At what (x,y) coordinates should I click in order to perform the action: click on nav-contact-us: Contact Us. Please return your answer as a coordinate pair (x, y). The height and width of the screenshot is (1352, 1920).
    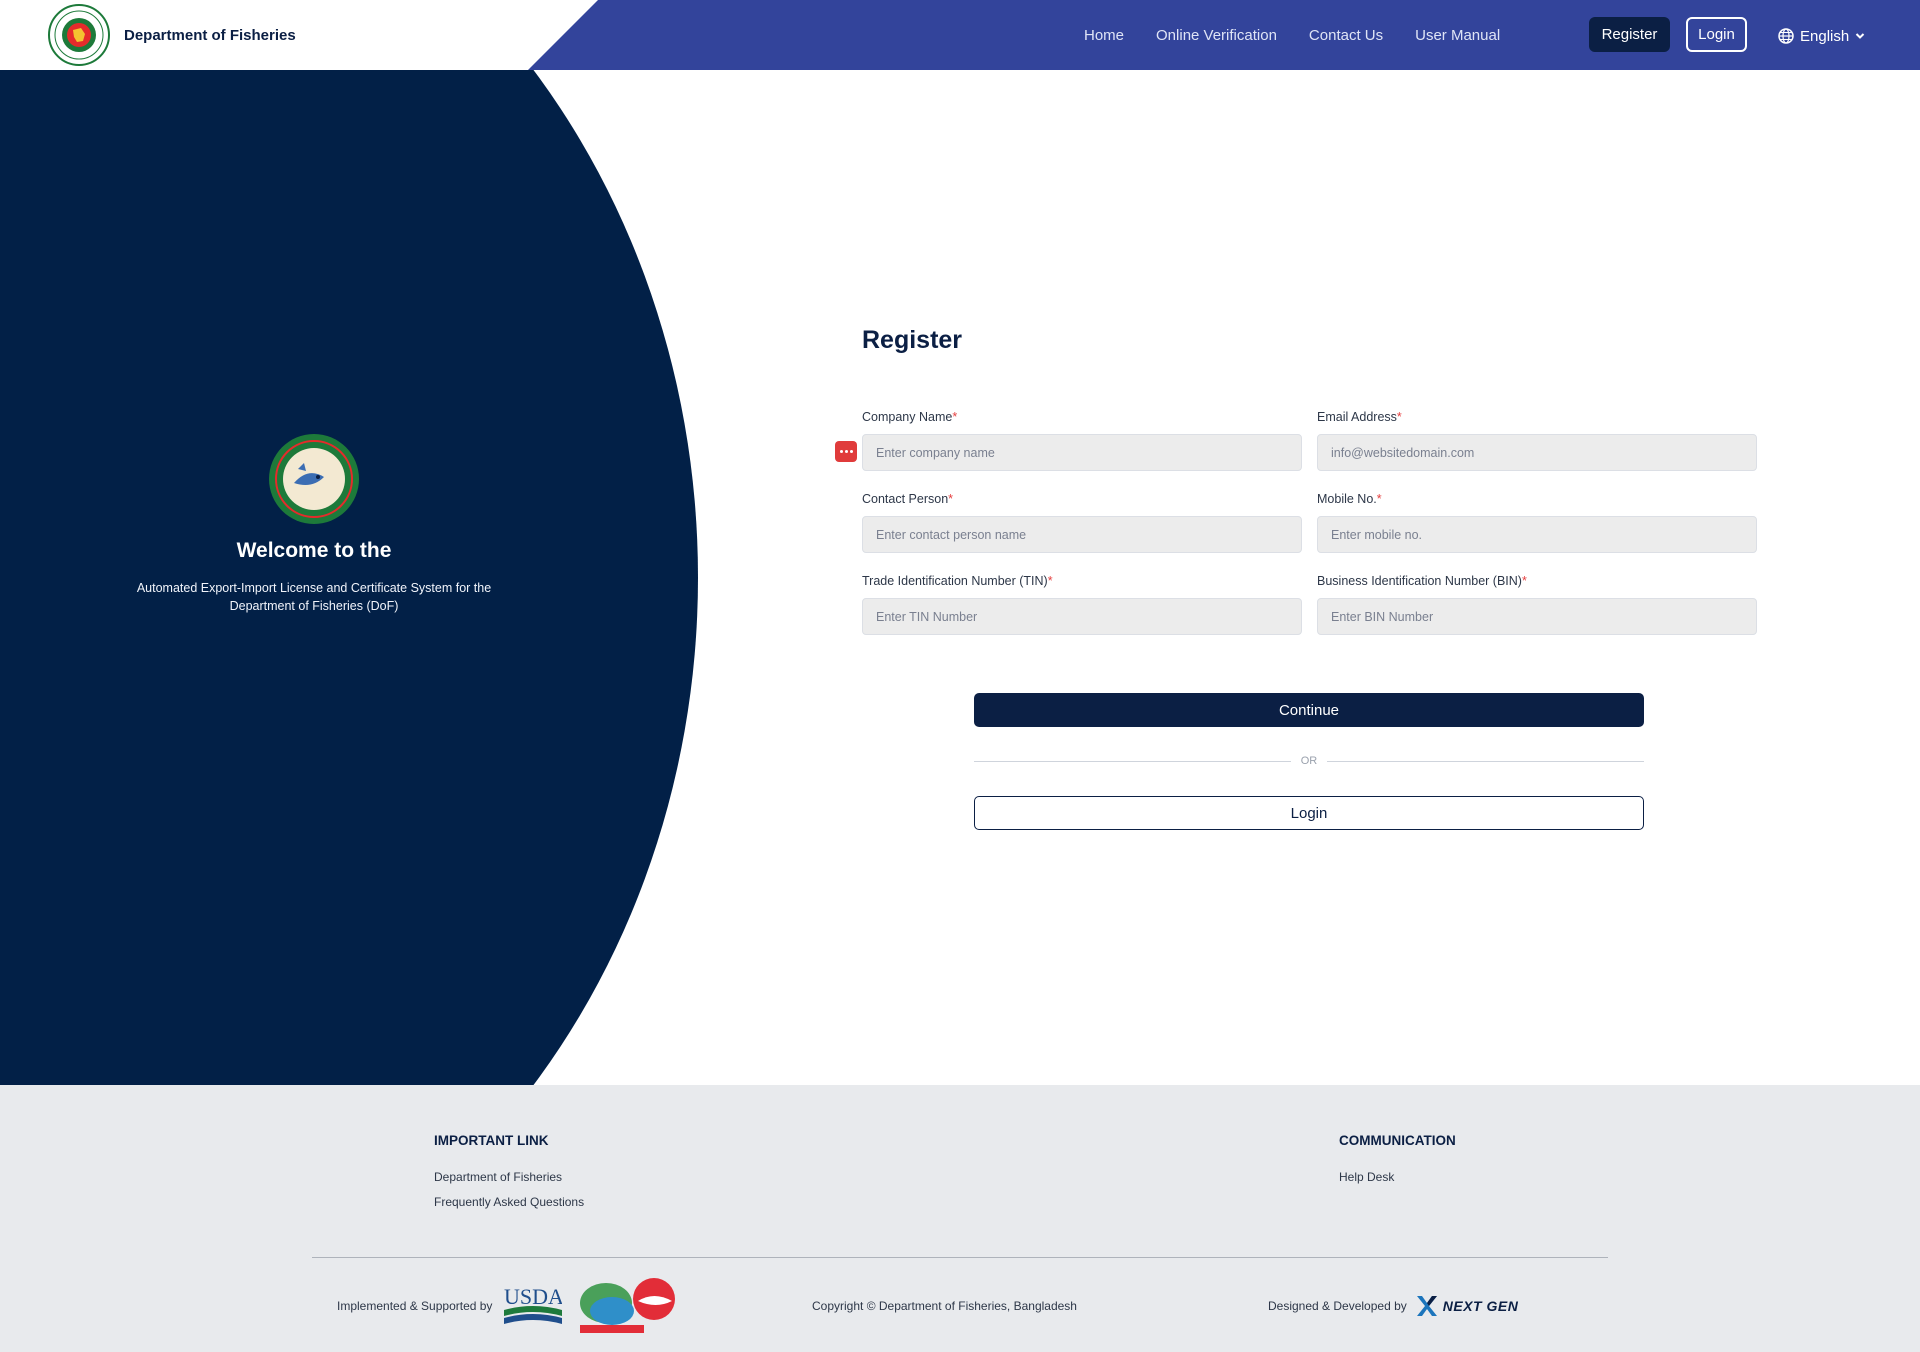
    Looking at the image, I should click on (1346, 35).